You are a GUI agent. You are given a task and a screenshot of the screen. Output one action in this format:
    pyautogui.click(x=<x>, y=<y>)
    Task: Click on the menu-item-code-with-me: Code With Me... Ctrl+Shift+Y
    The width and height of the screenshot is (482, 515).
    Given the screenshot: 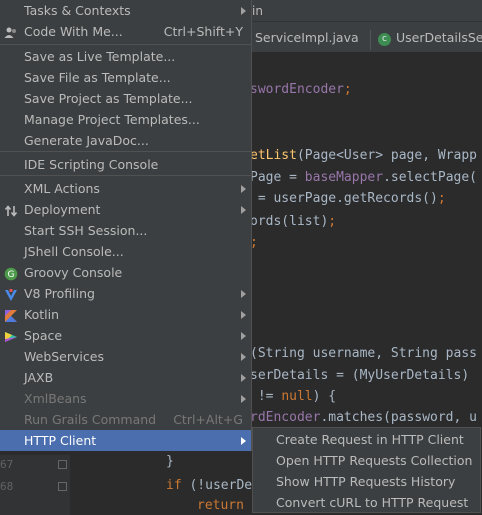 What is the action you would take?
    pyautogui.click(x=125, y=31)
    